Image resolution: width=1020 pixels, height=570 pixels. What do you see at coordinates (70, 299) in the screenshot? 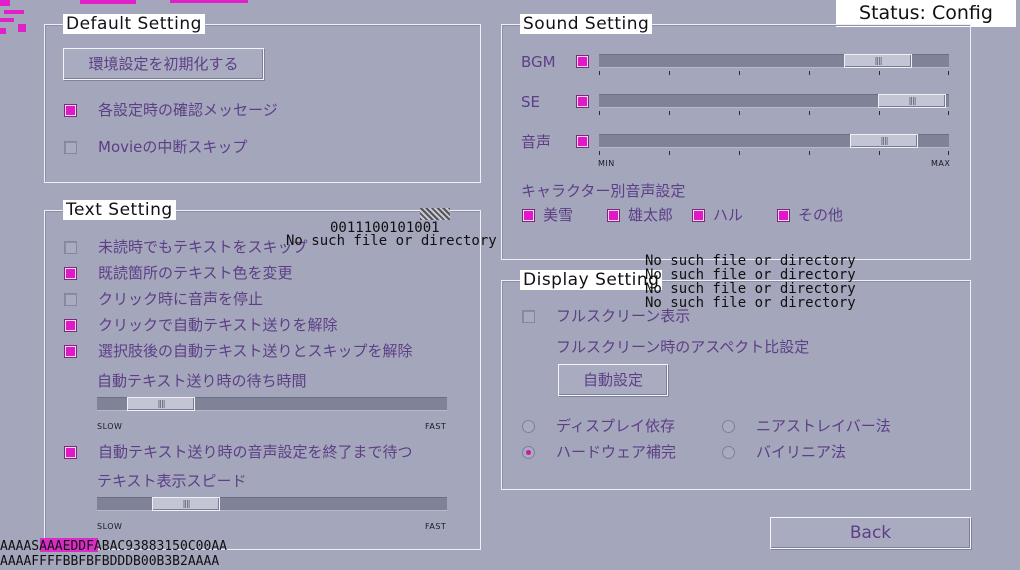
I see `stop-voice-checkbox` at bounding box center [70, 299].